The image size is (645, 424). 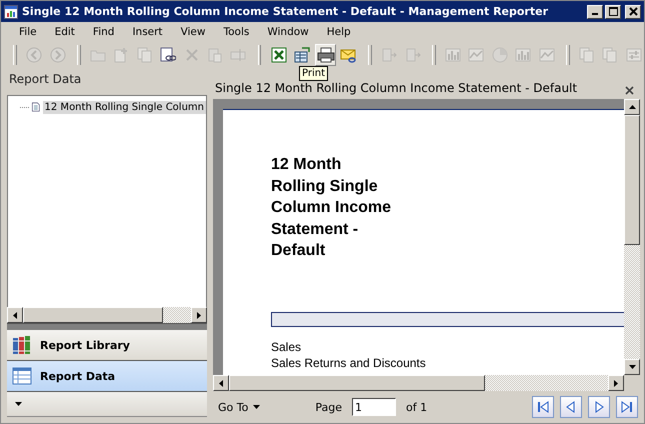 I want to click on previous-icon, so click(x=571, y=407).